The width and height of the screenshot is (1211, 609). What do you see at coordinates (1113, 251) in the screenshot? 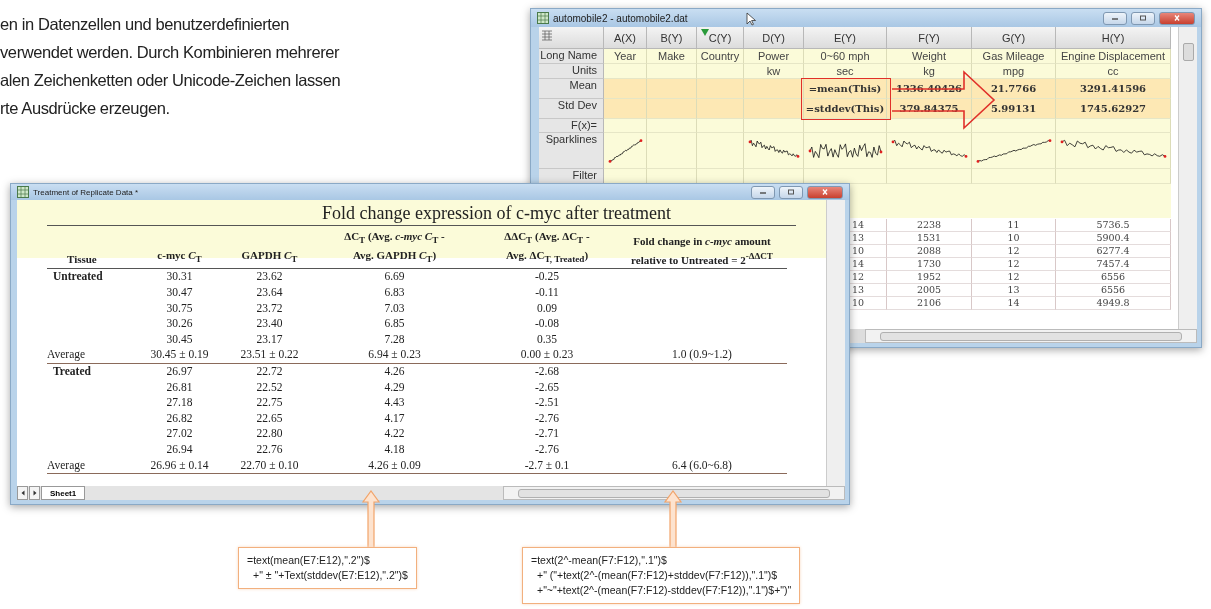
I see `table-cell: 6277.4` at bounding box center [1113, 251].